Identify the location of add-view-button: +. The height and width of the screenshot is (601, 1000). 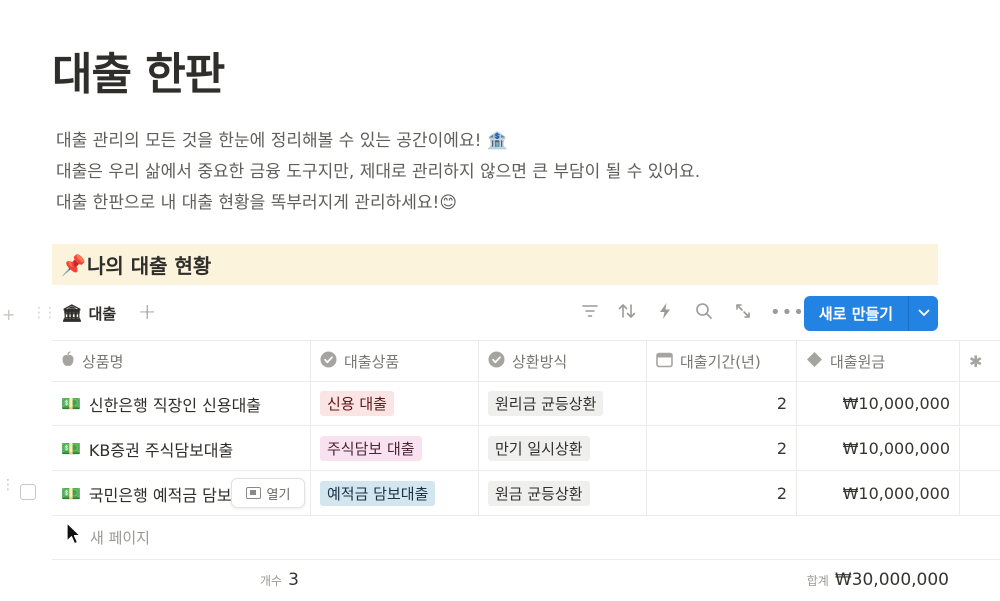
(147, 312).